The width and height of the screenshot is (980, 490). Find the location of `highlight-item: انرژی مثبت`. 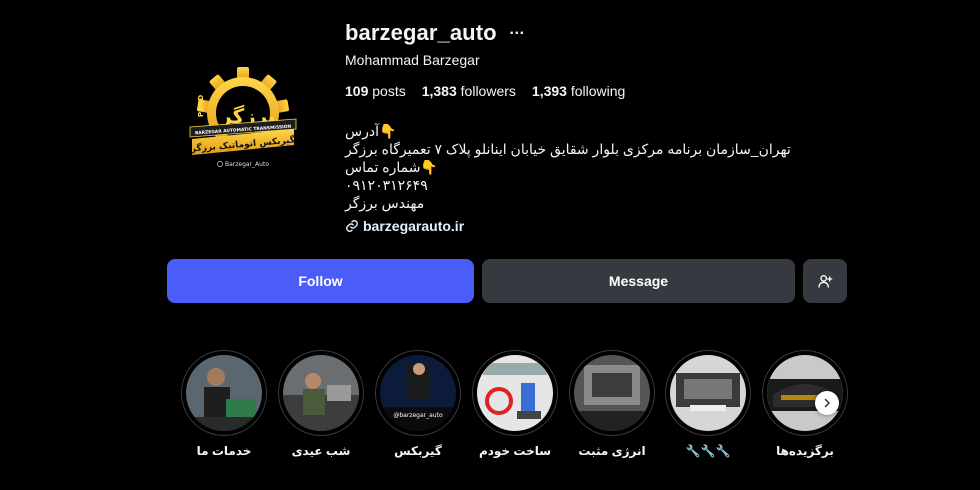

highlight-item: انرژی مثبت is located at coordinates (612, 404).